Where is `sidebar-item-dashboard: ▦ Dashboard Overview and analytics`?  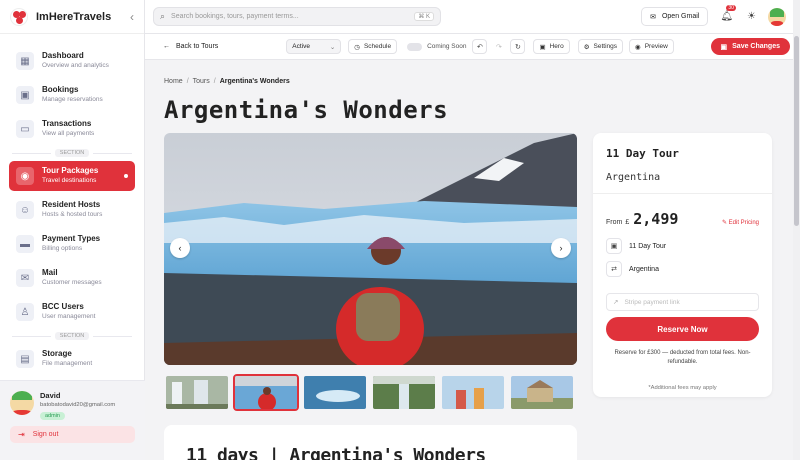
sidebar-item-dashboard: ▦ Dashboard Overview and analytics is located at coordinates (72, 61).